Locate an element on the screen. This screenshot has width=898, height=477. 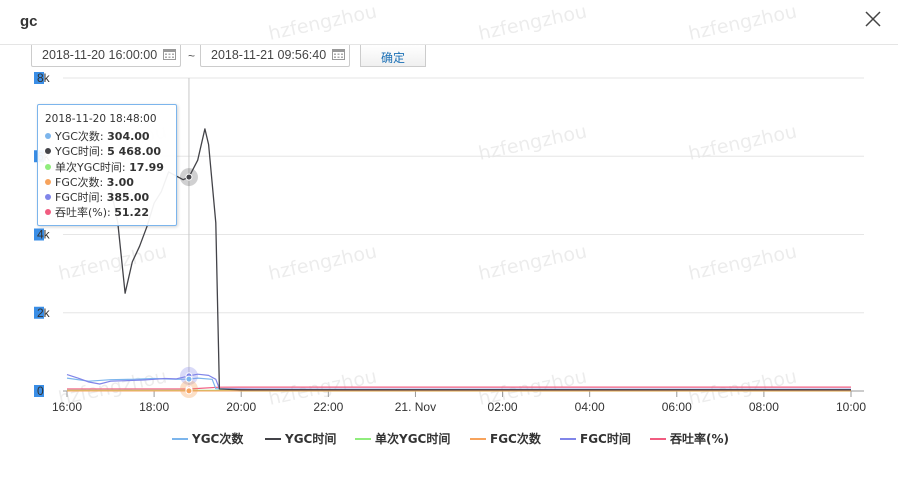
legend-item: YGC时间 is located at coordinates (310, 438).